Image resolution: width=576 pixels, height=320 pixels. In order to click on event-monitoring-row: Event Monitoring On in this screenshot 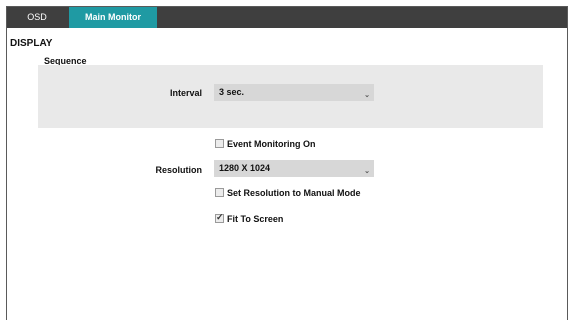, I will do `click(265, 144)`.